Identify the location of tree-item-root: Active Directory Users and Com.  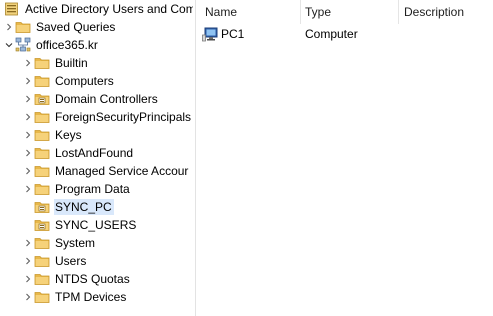
(96, 9).